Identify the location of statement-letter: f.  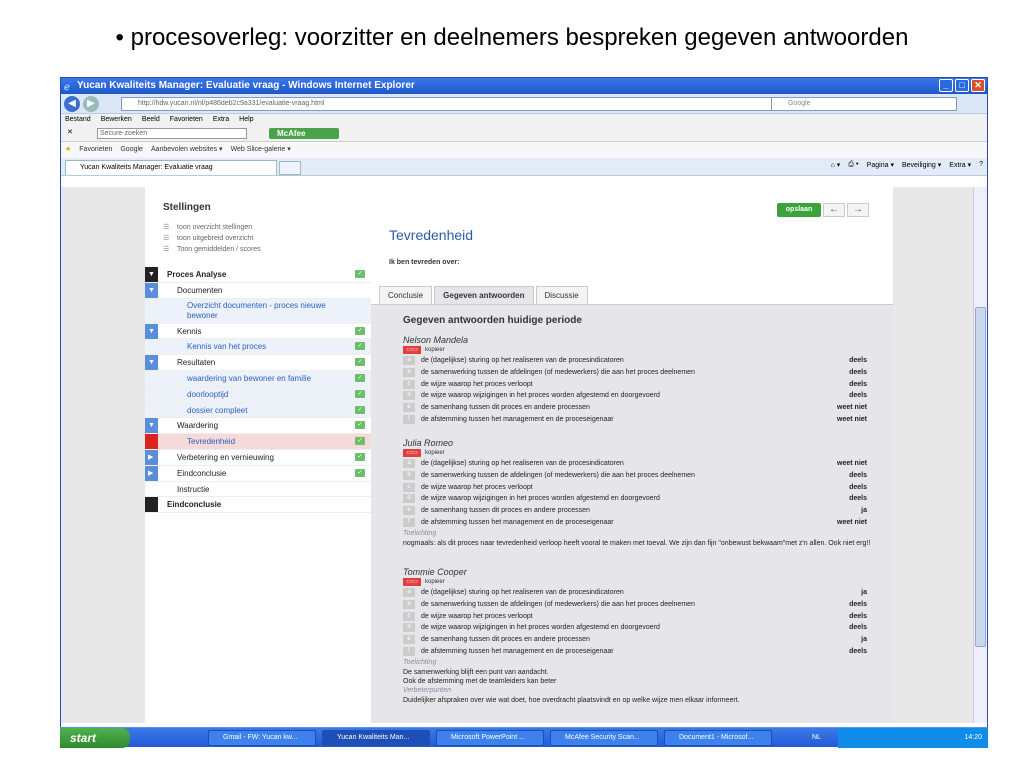
(409, 522).